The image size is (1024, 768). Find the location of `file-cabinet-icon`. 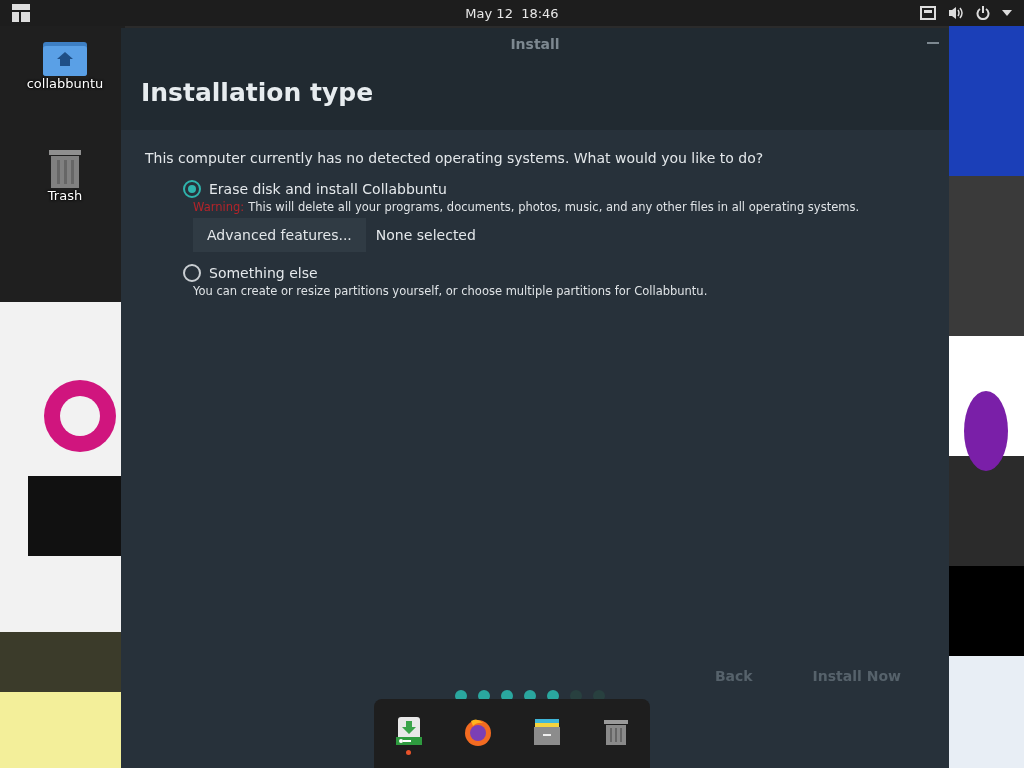

file-cabinet-icon is located at coordinates (546, 732).